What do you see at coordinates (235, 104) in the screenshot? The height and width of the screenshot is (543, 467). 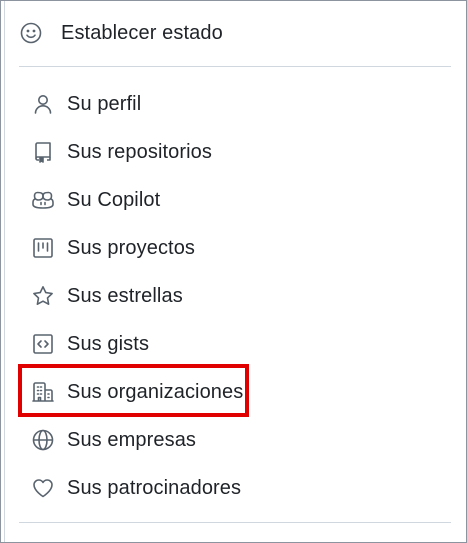 I see `menu-item-profile: Su perfil` at bounding box center [235, 104].